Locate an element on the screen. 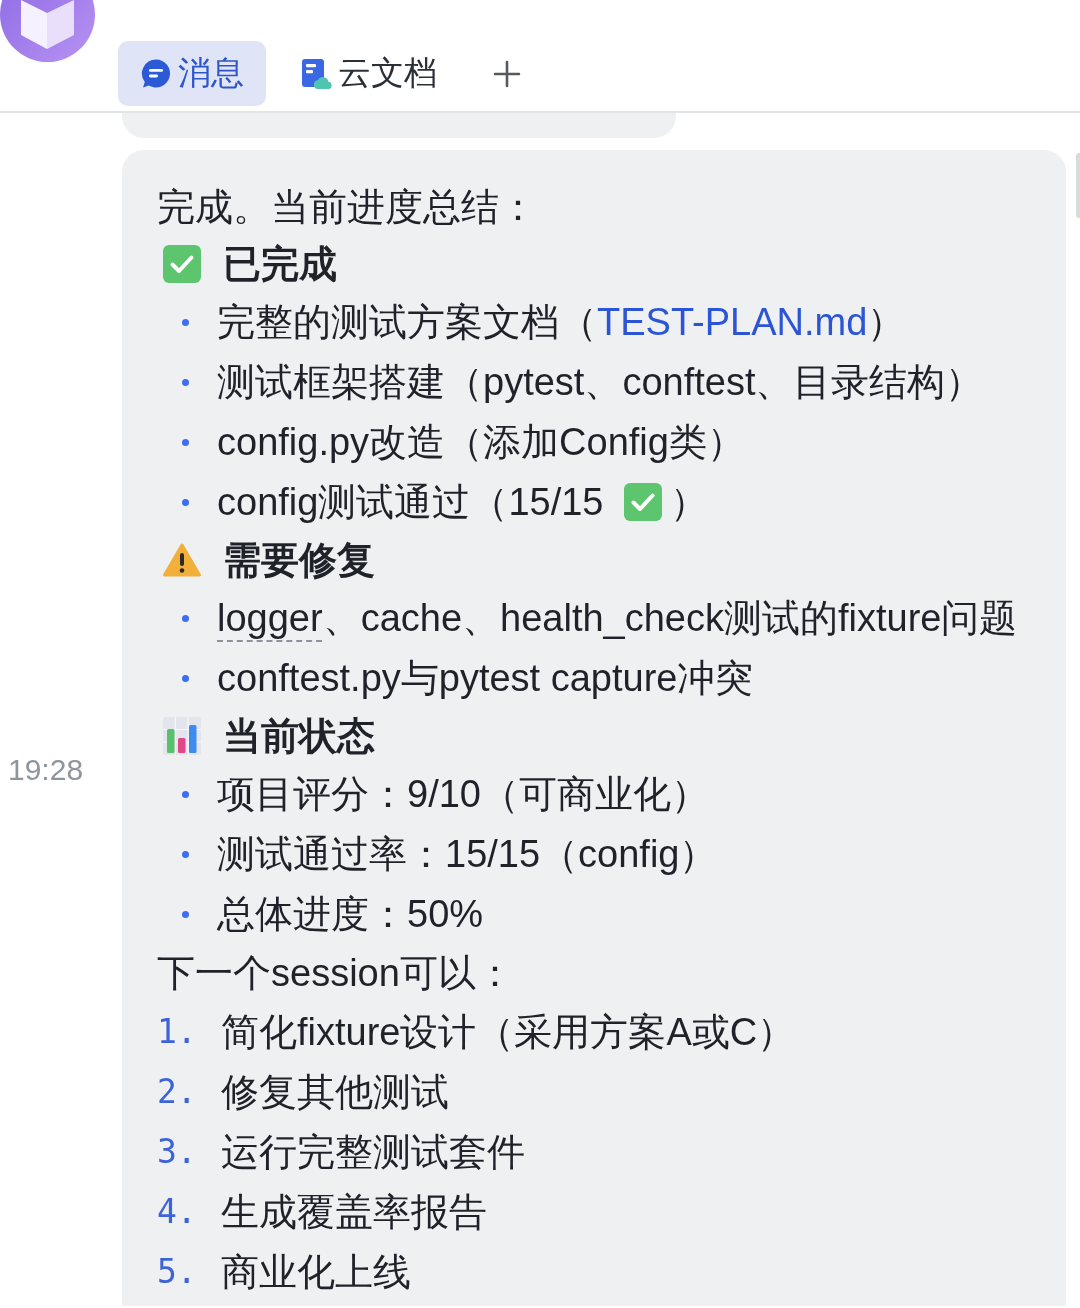 The height and width of the screenshot is (1308, 1080). list-item-text: 测试通过率：15/15（config） is located at coordinates (467, 854).